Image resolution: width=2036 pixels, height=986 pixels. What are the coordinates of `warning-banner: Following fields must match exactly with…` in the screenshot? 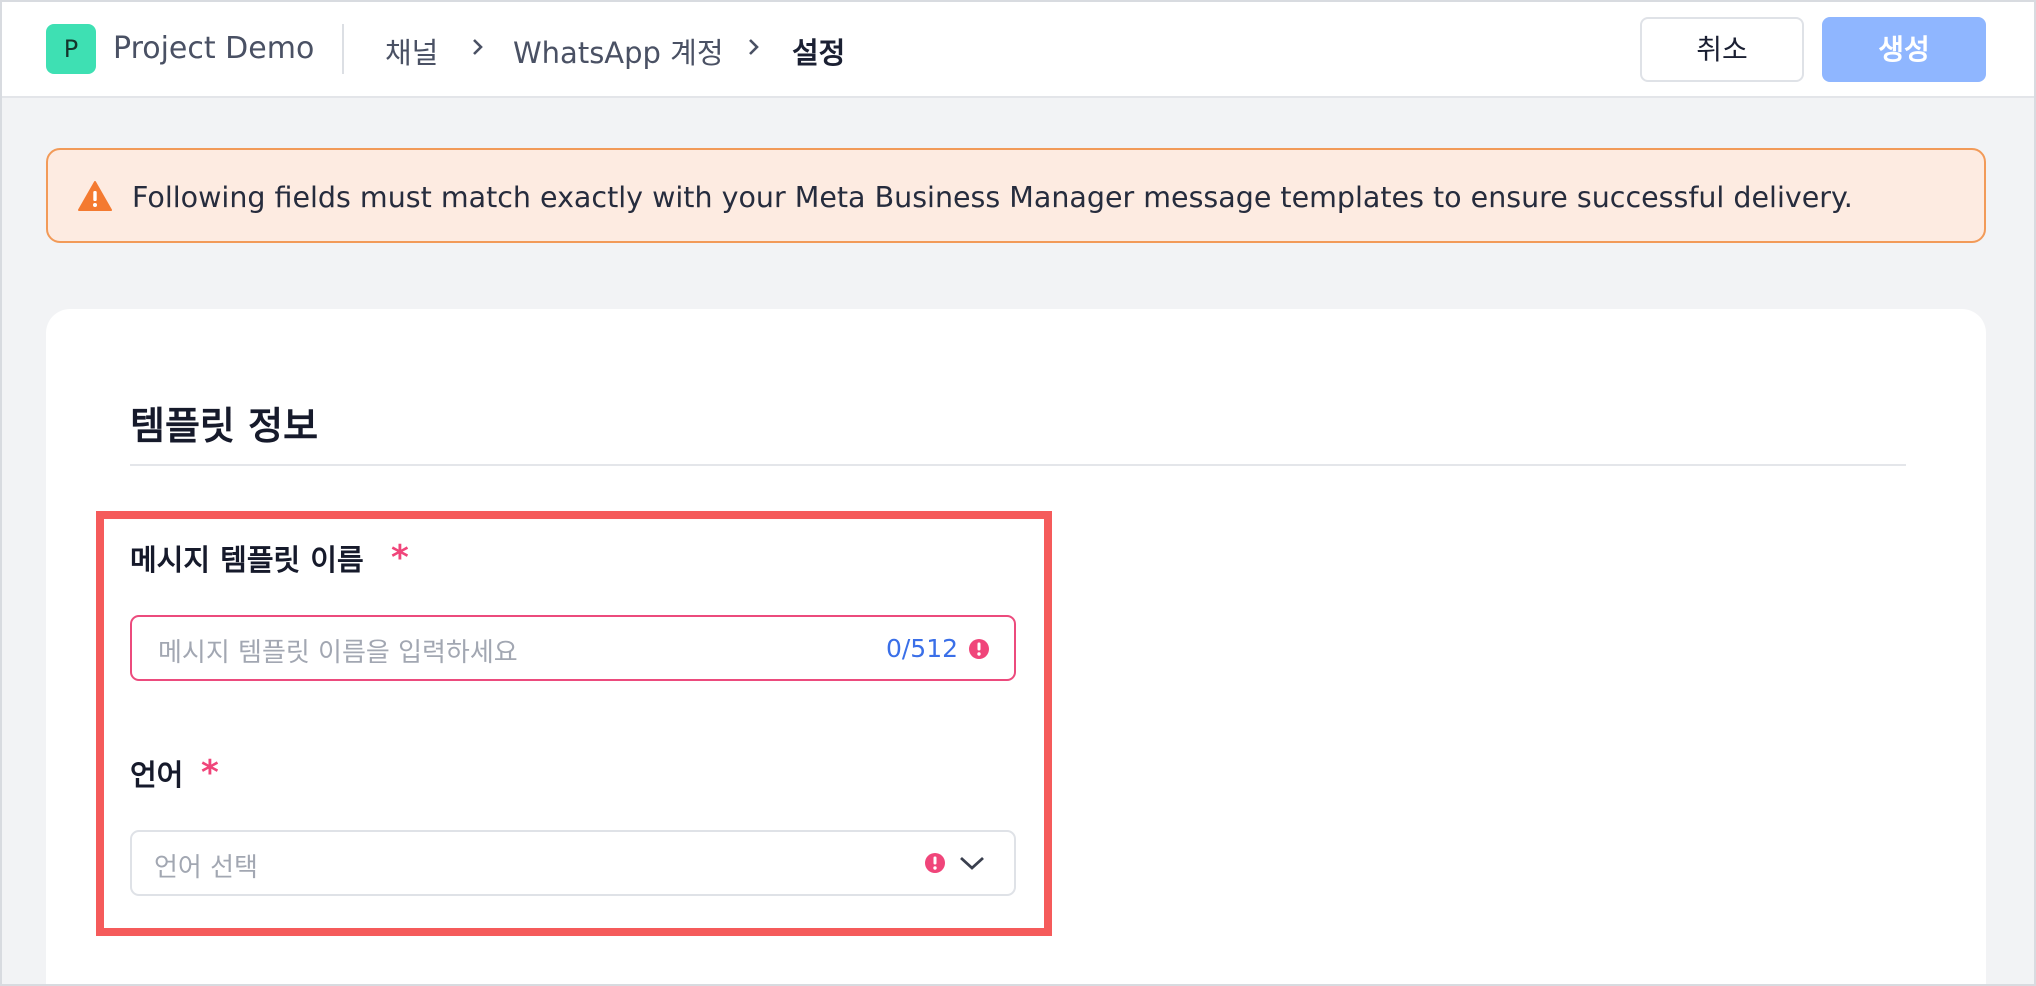 It's located at (1016, 195).